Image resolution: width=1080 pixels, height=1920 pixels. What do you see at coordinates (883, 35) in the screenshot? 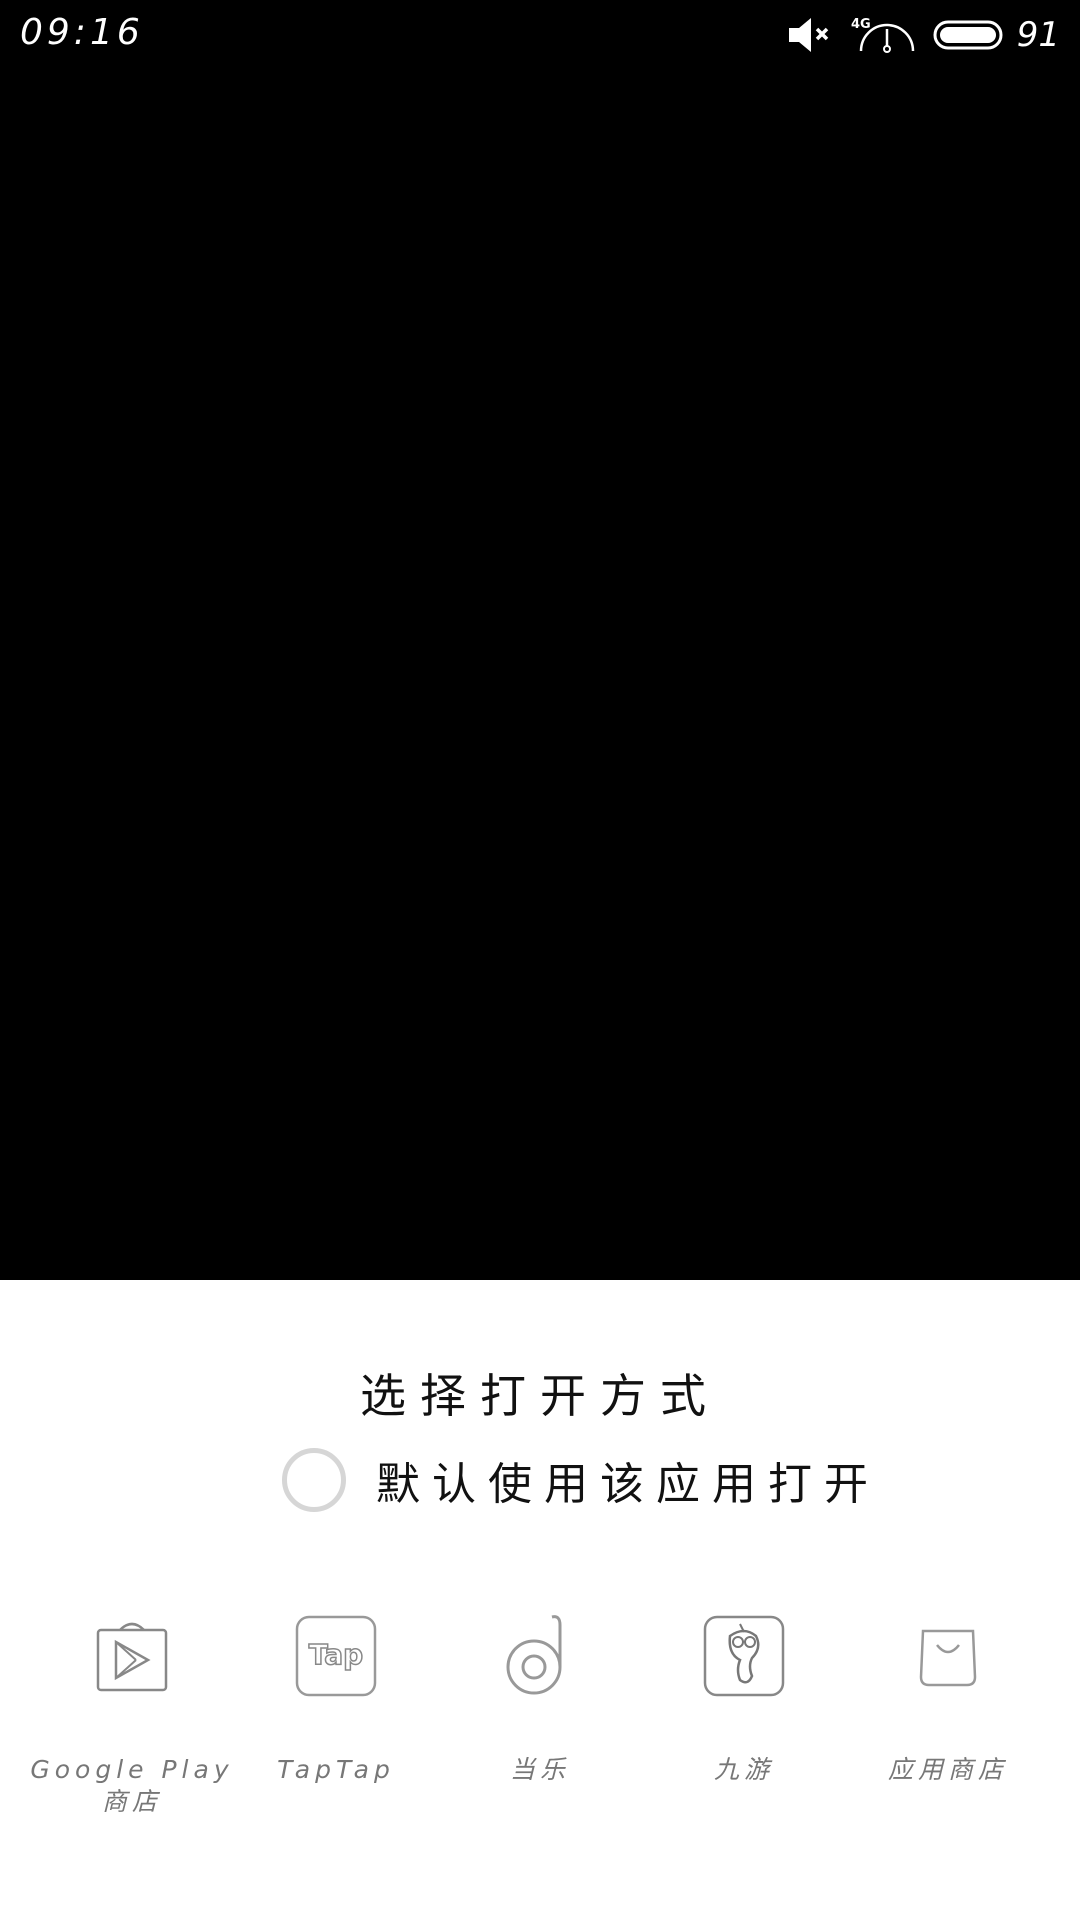
I see `signal-icon: 4G` at bounding box center [883, 35].